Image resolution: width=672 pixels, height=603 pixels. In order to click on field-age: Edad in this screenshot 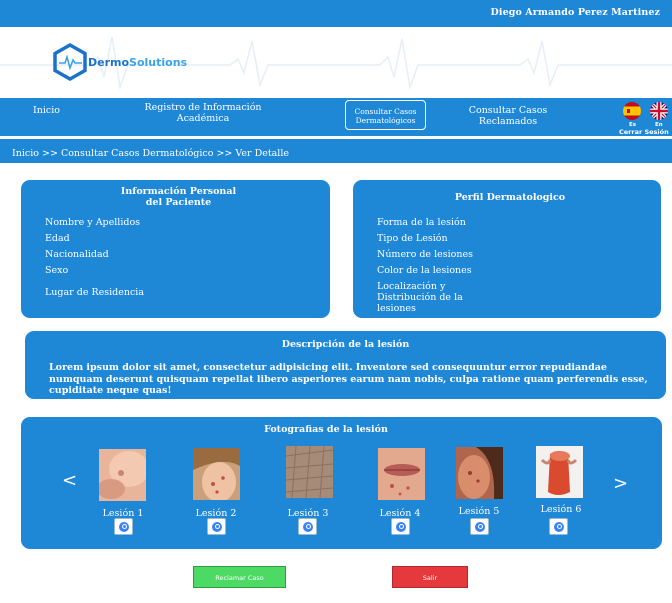, I will do `click(57, 238)`.